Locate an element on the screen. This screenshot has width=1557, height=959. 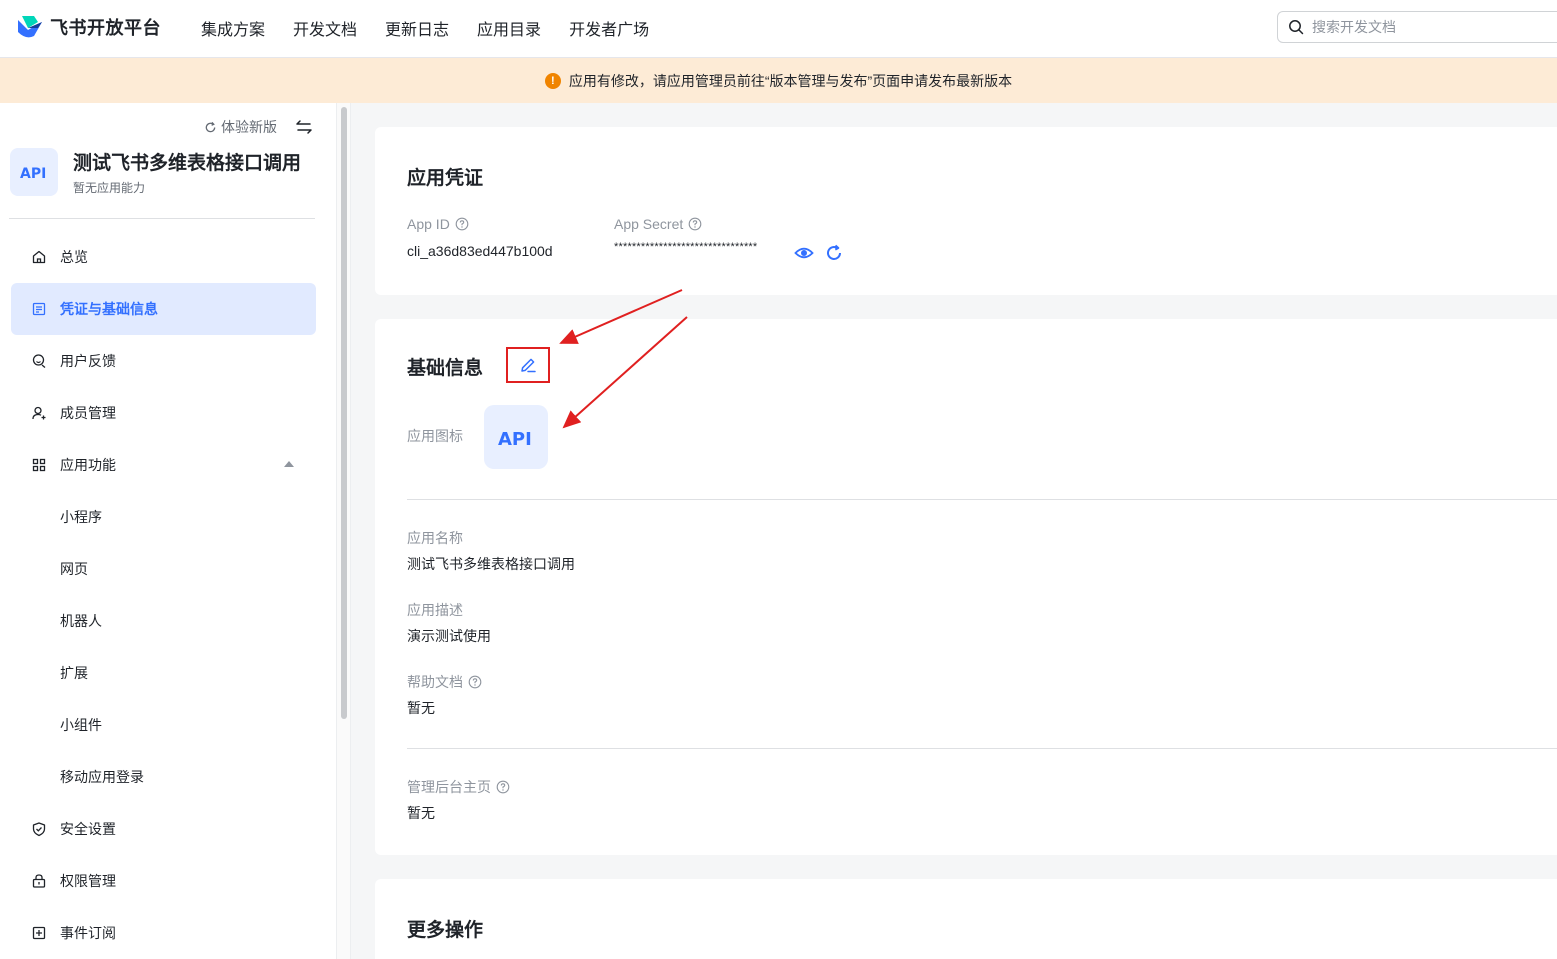
admin-home-label-text: 管理后台主页 is located at coordinates (449, 787).